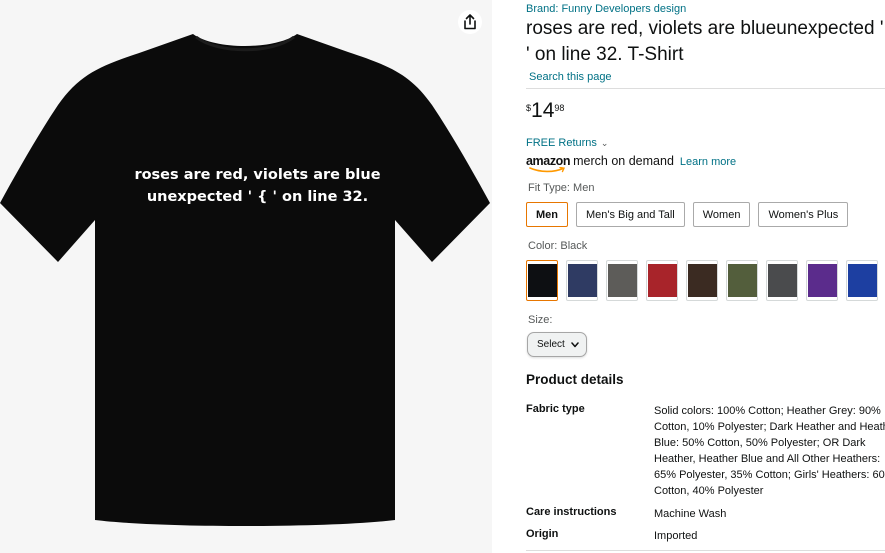  Describe the element at coordinates (561, 143) in the screenshot. I see `free-returns-label: FREE Returns` at that location.